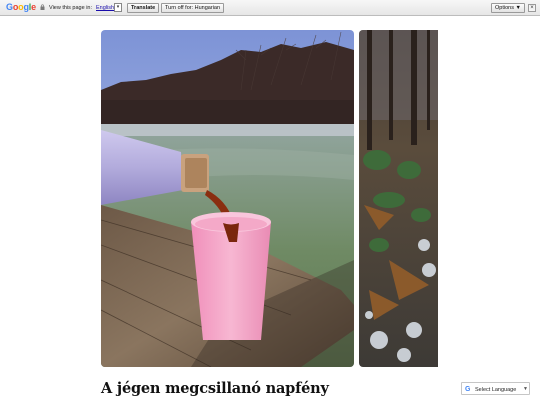 Image resolution: width=540 pixels, height=405 pixels. Describe the element at coordinates (525, 389) in the screenshot. I see `chevron-down-icon: ▼` at that location.